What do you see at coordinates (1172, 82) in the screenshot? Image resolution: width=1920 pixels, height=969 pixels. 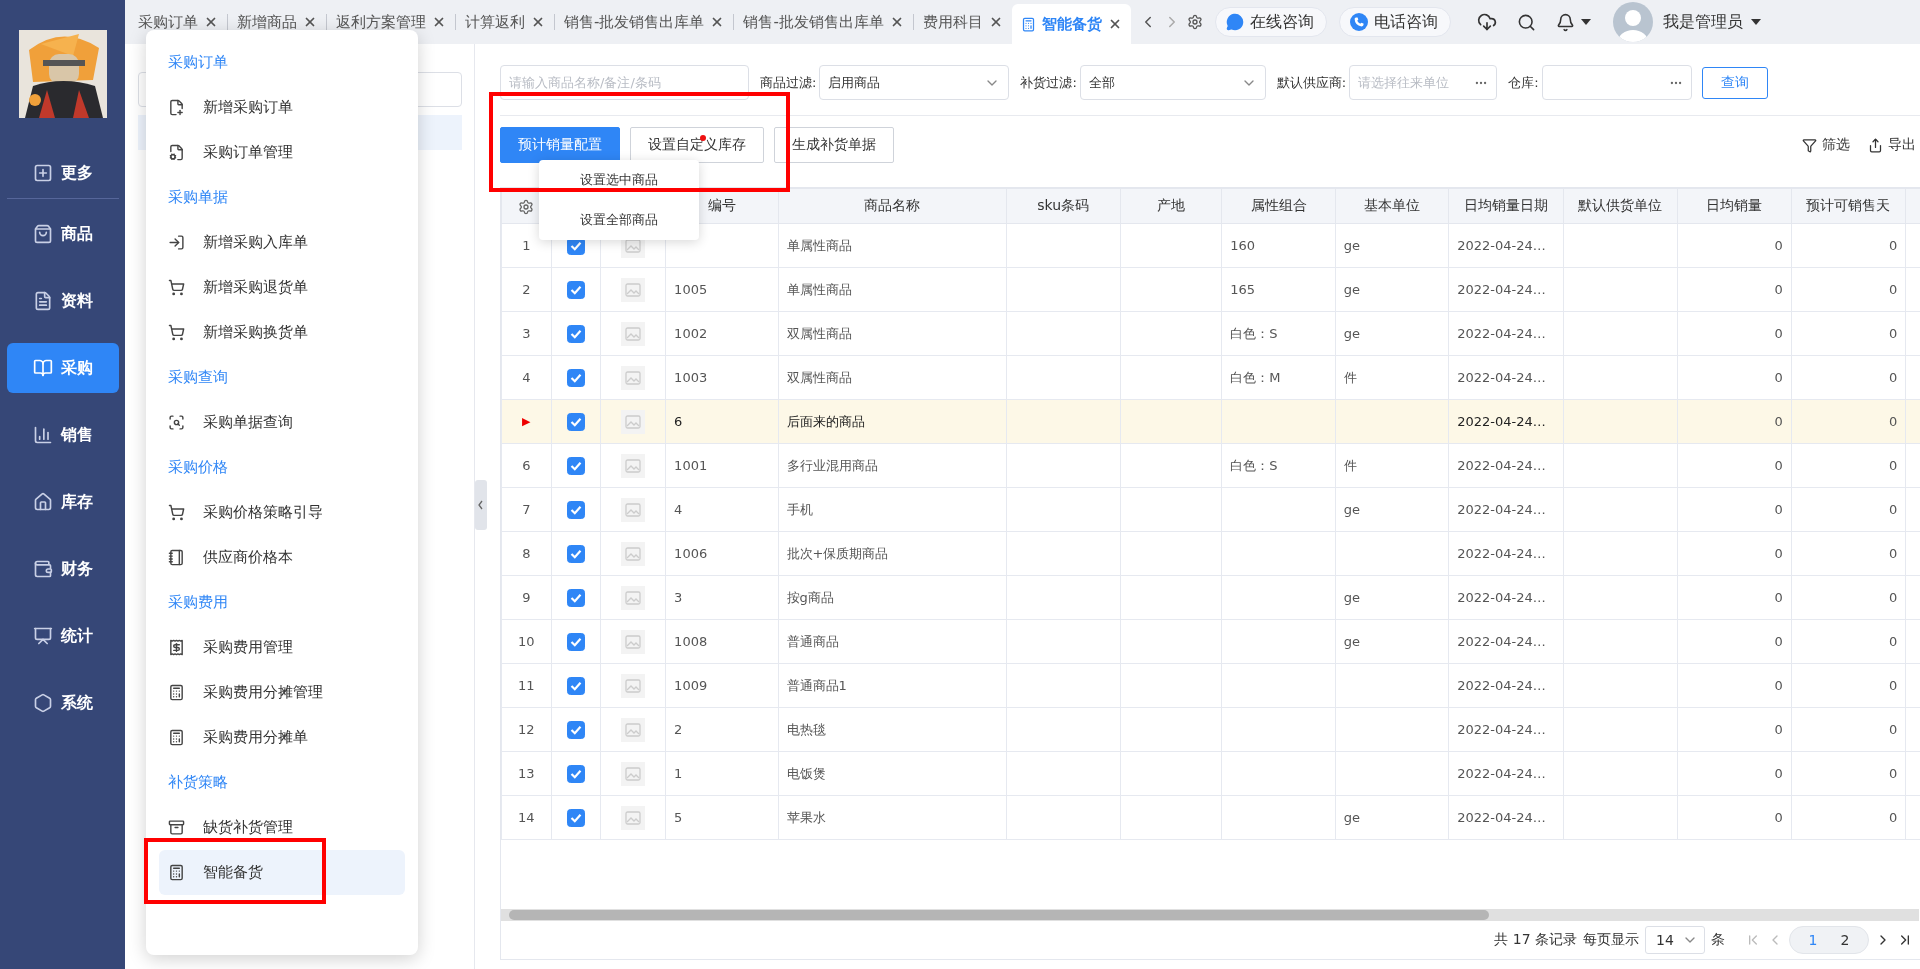 I see `restock-filter-select: 全部` at bounding box center [1172, 82].